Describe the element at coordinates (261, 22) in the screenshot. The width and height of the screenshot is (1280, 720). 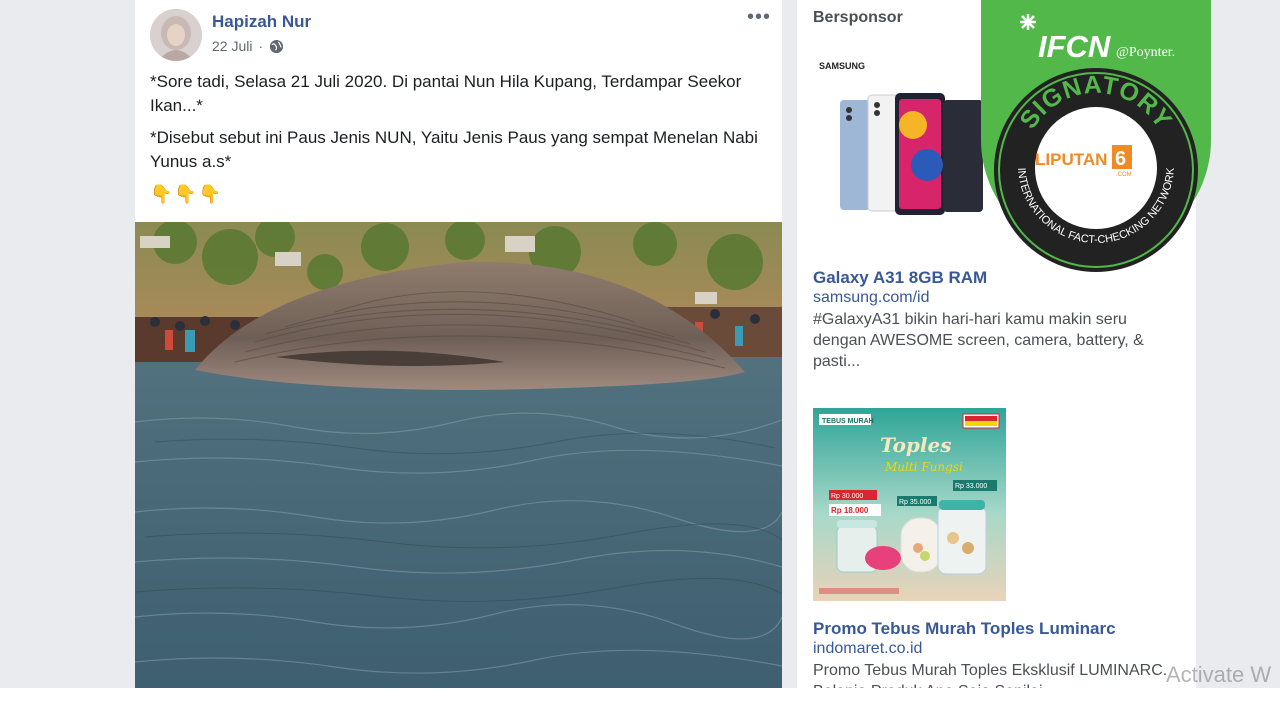
I see `post-author: Hapizah Nur` at that location.